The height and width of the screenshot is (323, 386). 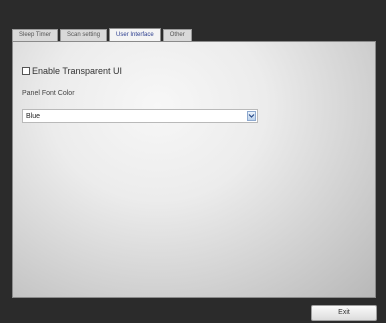 I want to click on panel-font-color-select: Blue, so click(x=140, y=116).